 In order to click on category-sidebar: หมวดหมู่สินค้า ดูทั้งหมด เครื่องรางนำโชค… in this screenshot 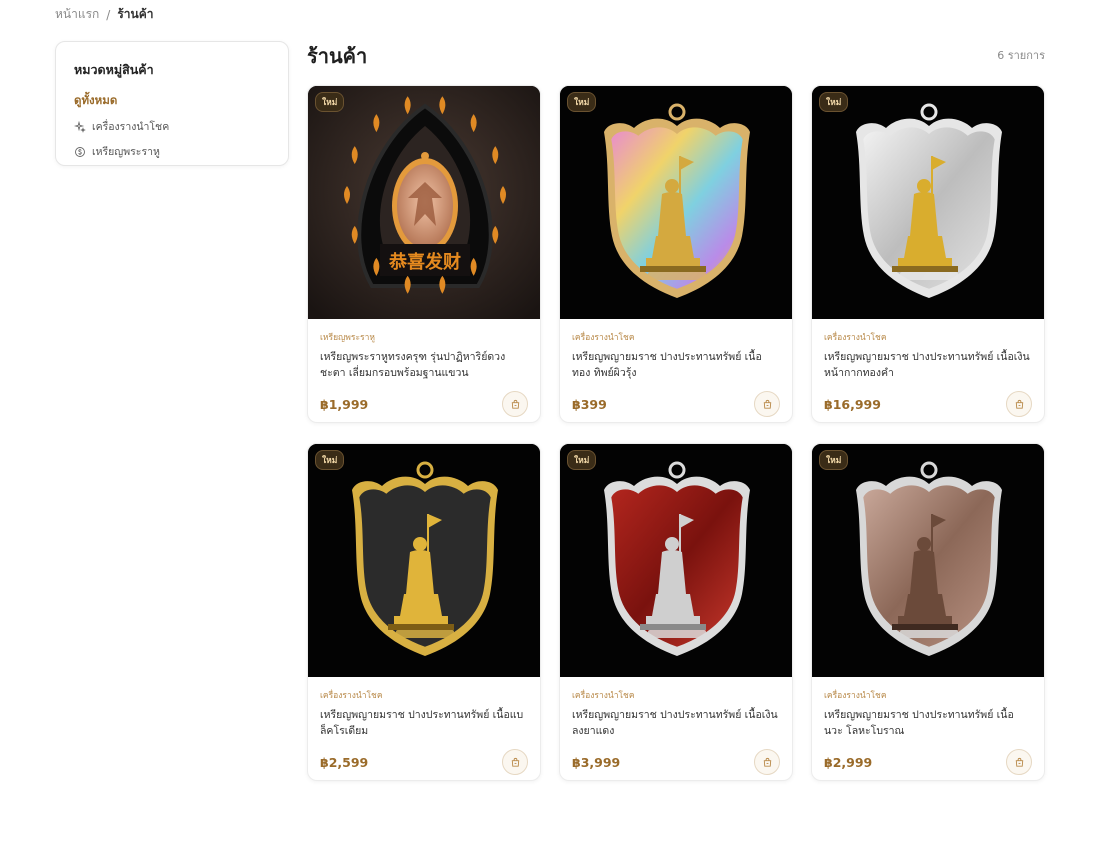, I will do `click(172, 103)`.